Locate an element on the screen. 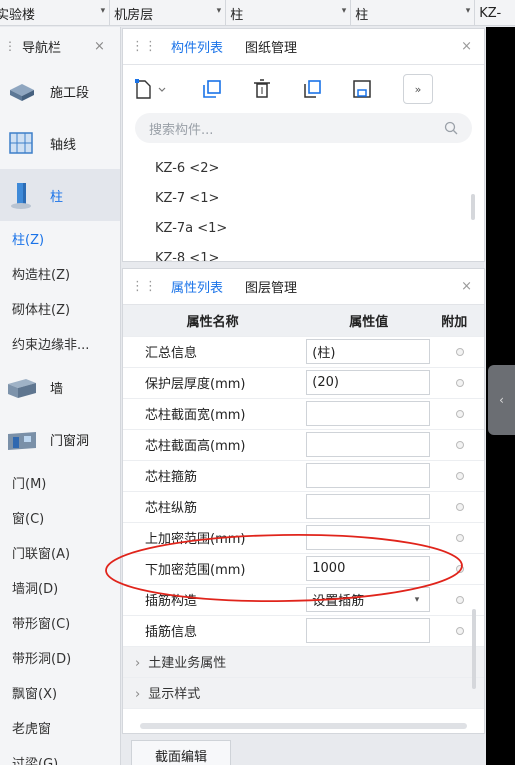 Image resolution: width=515 pixels, height=765 pixels. table-row: 下加密范围(mm) 1000 is located at coordinates (303, 569).